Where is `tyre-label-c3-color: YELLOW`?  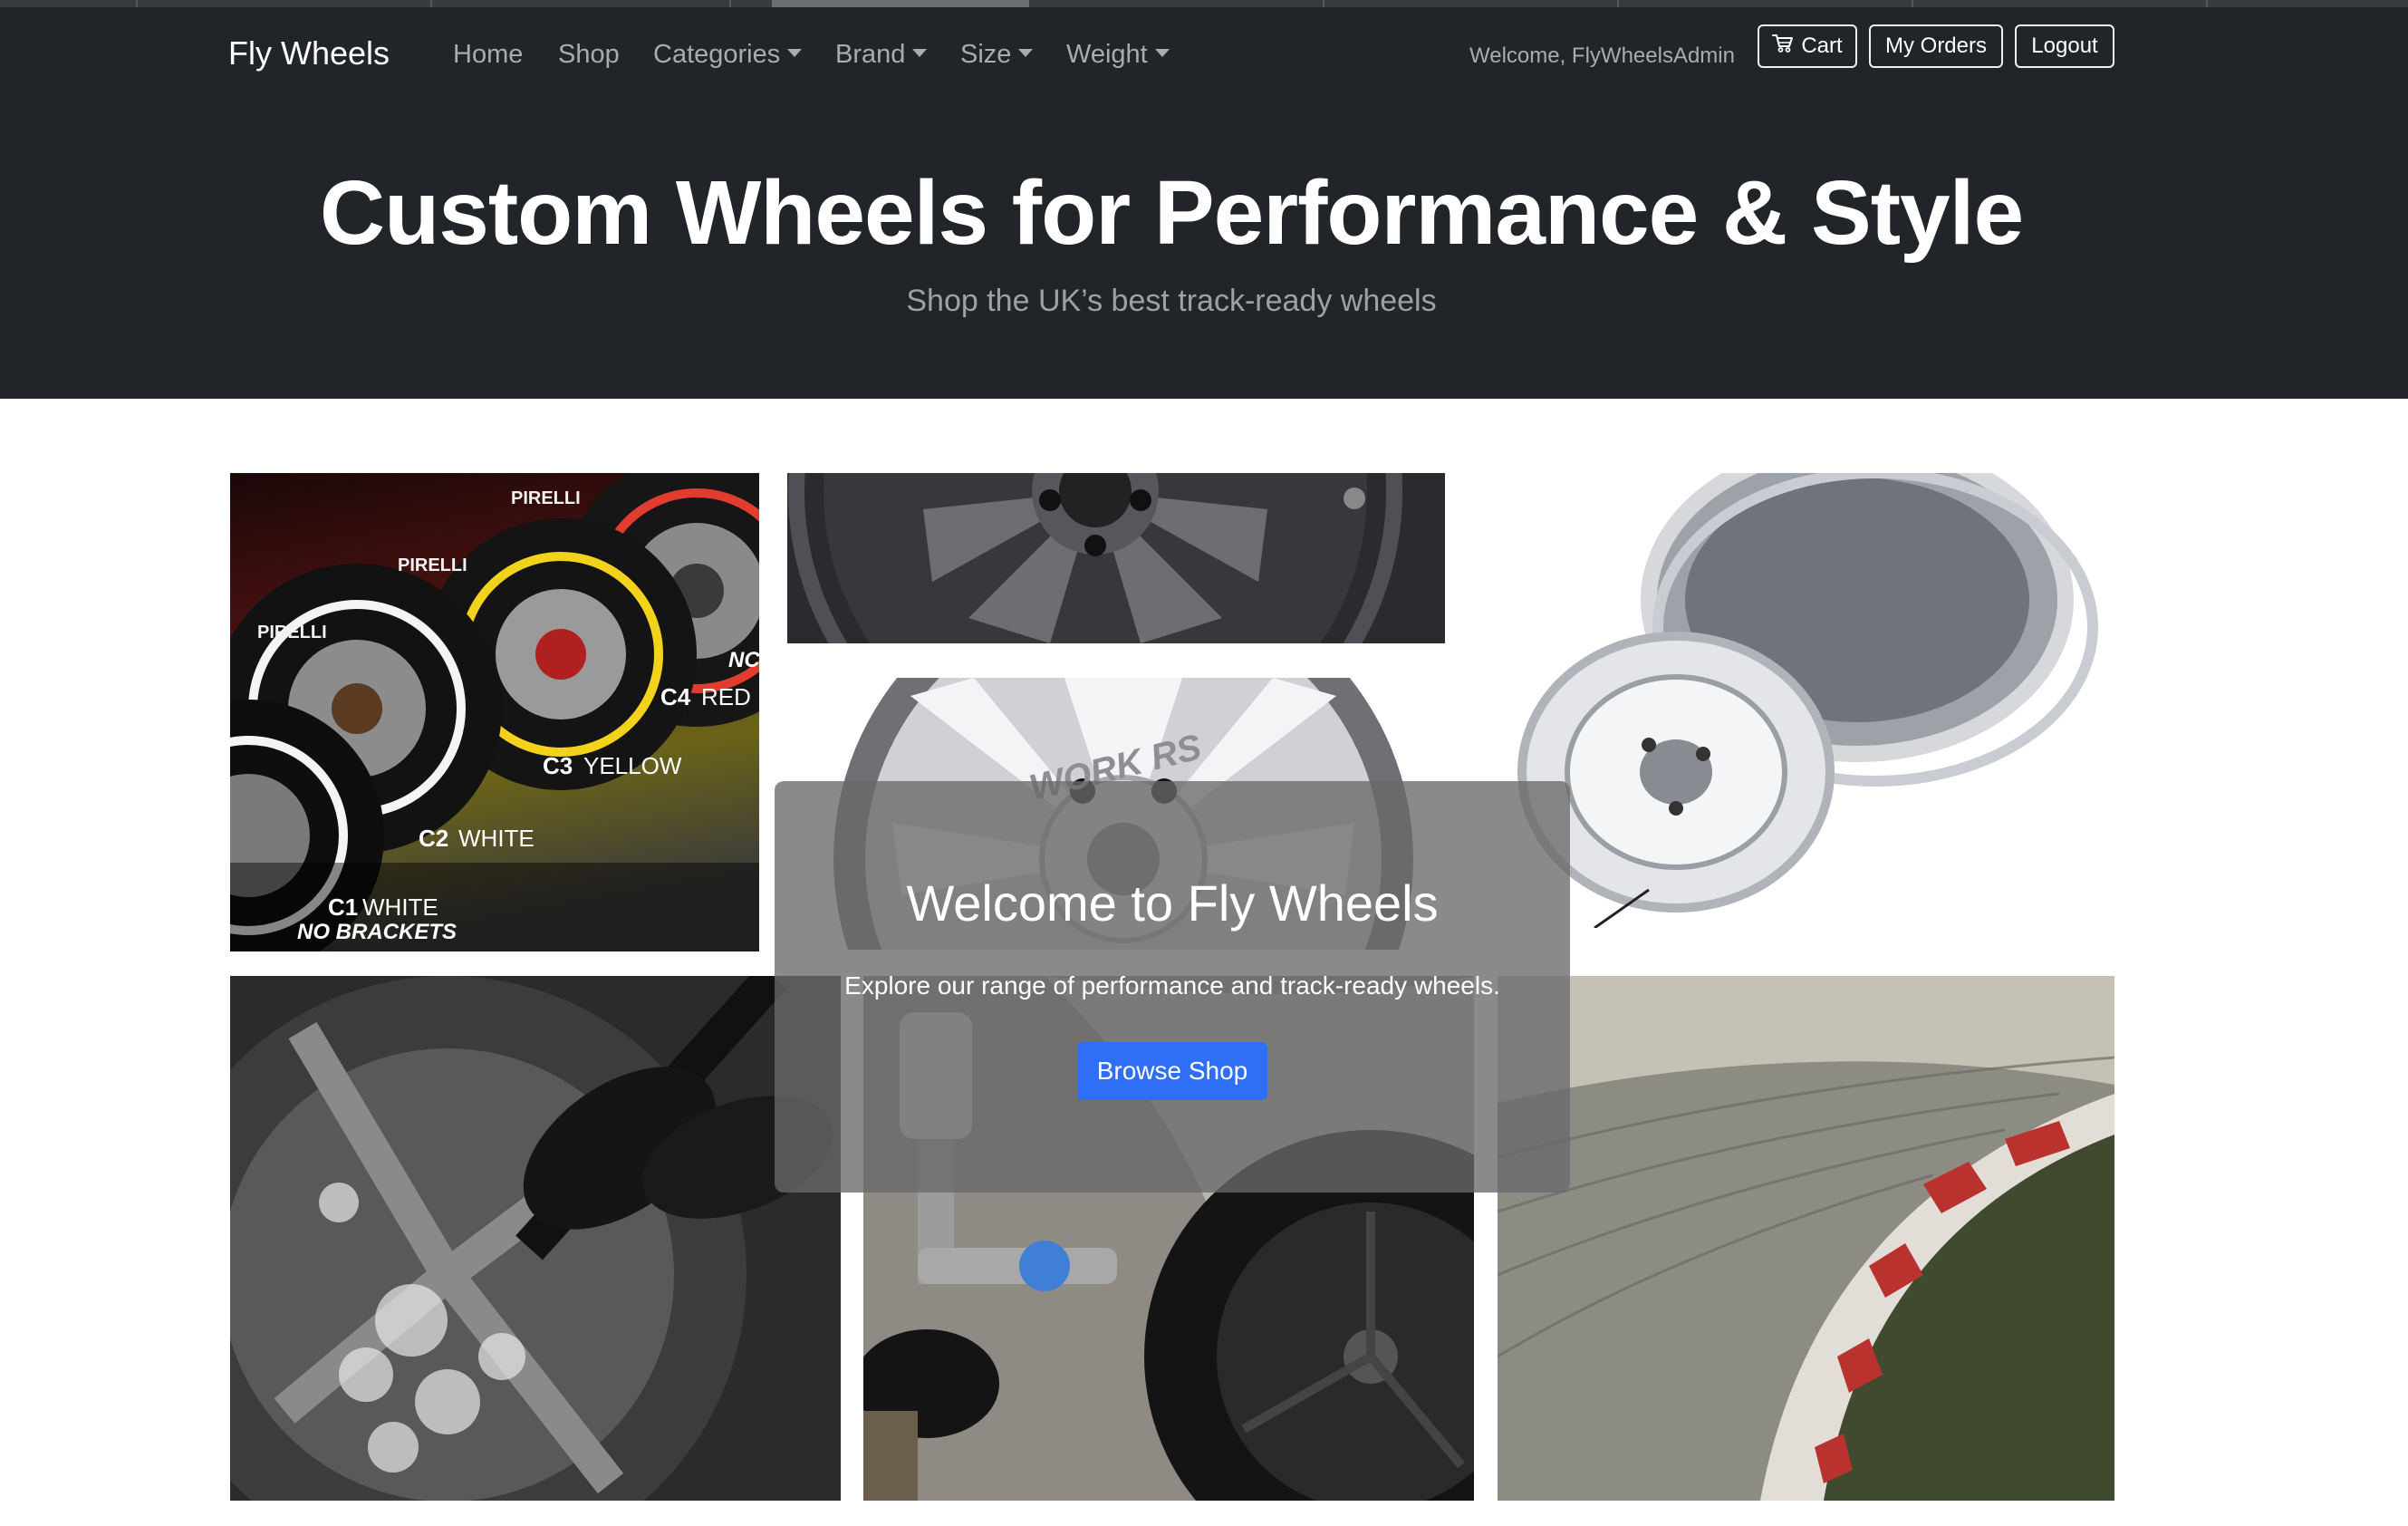 tyre-label-c3-color: YELLOW is located at coordinates (632, 766).